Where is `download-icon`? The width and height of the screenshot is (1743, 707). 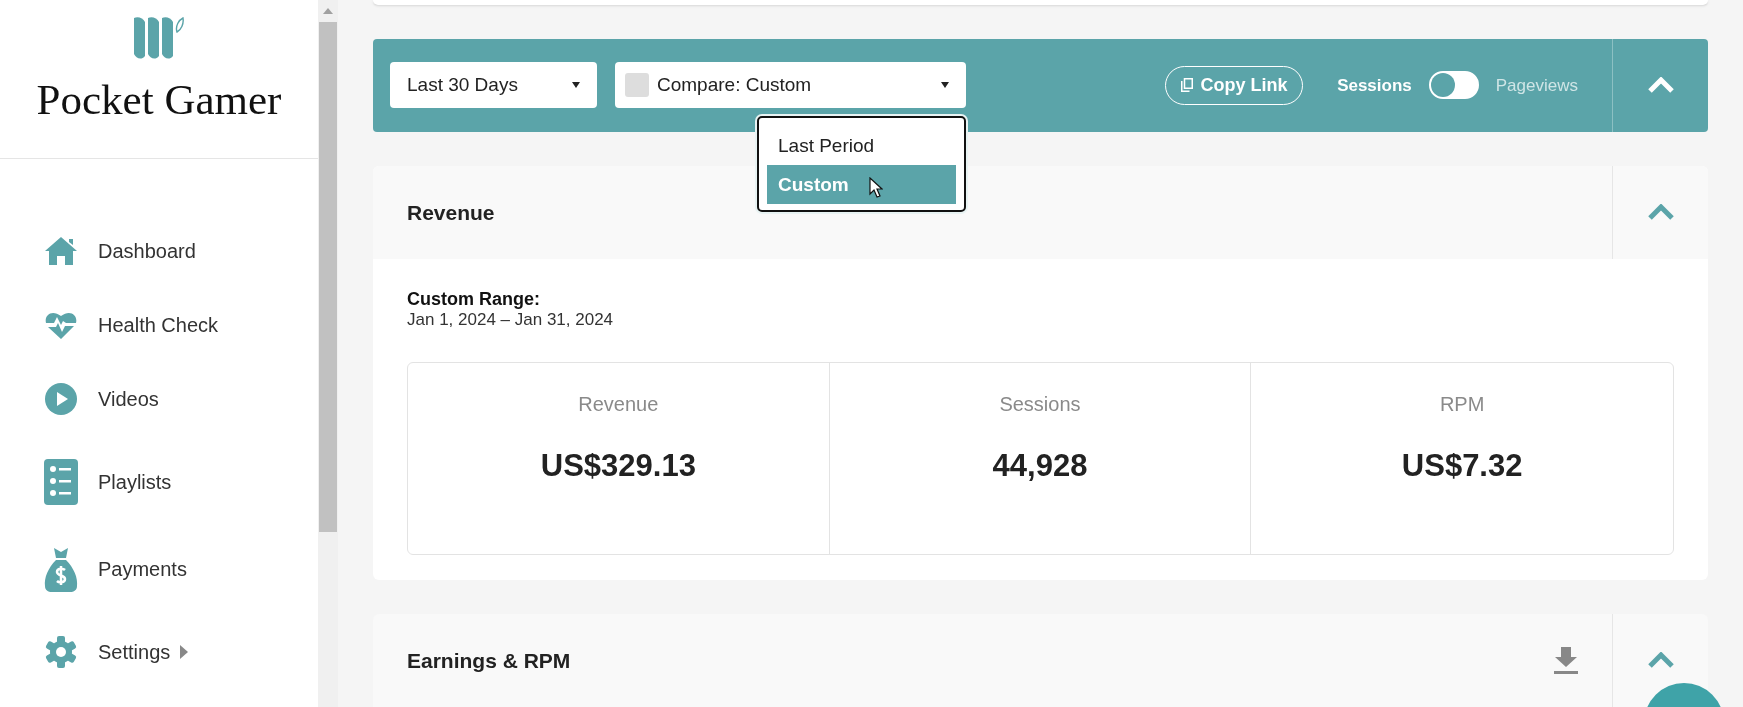
download-icon is located at coordinates (1566, 660).